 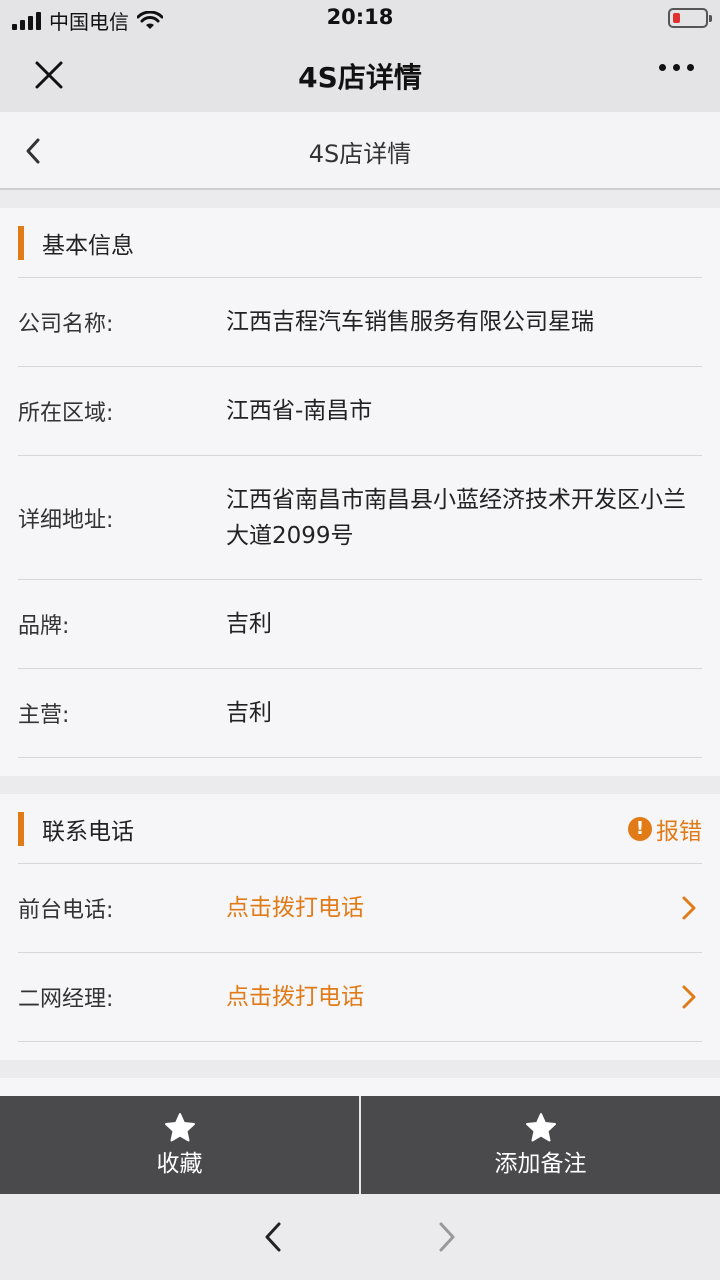 I want to click on status-time: 20:18, so click(x=360, y=17).